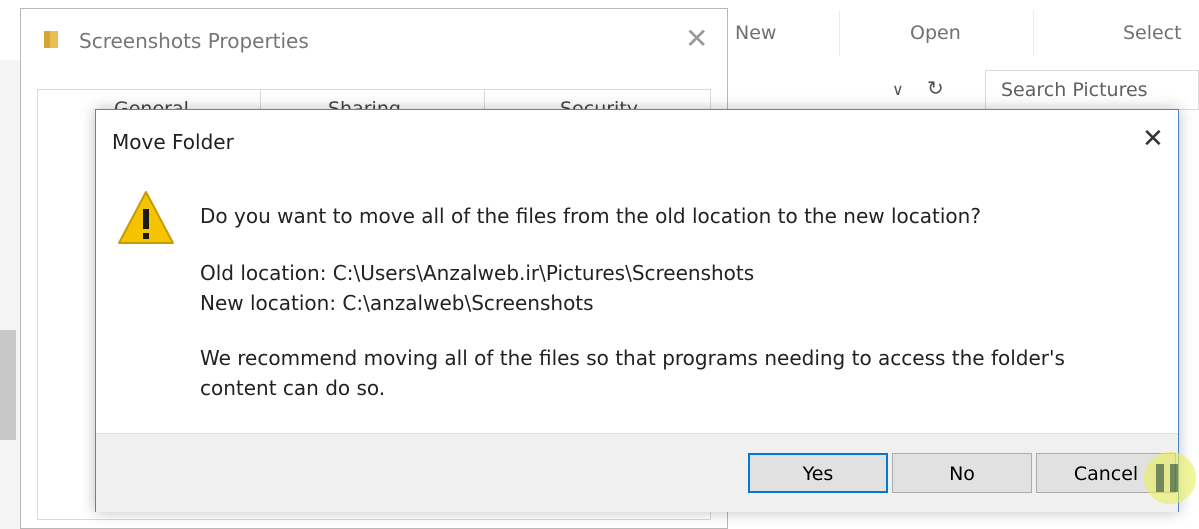 The width and height of the screenshot is (1199, 529). Describe the element at coordinates (935, 88) in the screenshot. I see `refresh-icon: ↻` at that location.